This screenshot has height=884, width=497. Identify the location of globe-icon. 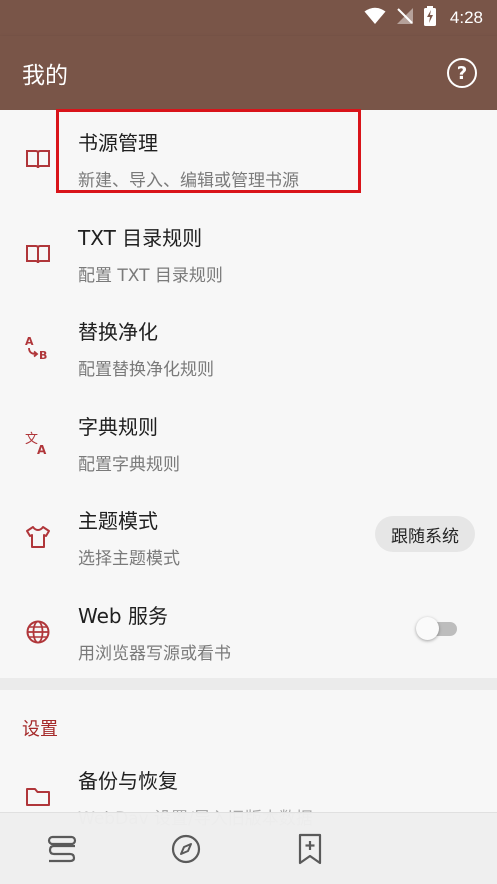
(38, 632).